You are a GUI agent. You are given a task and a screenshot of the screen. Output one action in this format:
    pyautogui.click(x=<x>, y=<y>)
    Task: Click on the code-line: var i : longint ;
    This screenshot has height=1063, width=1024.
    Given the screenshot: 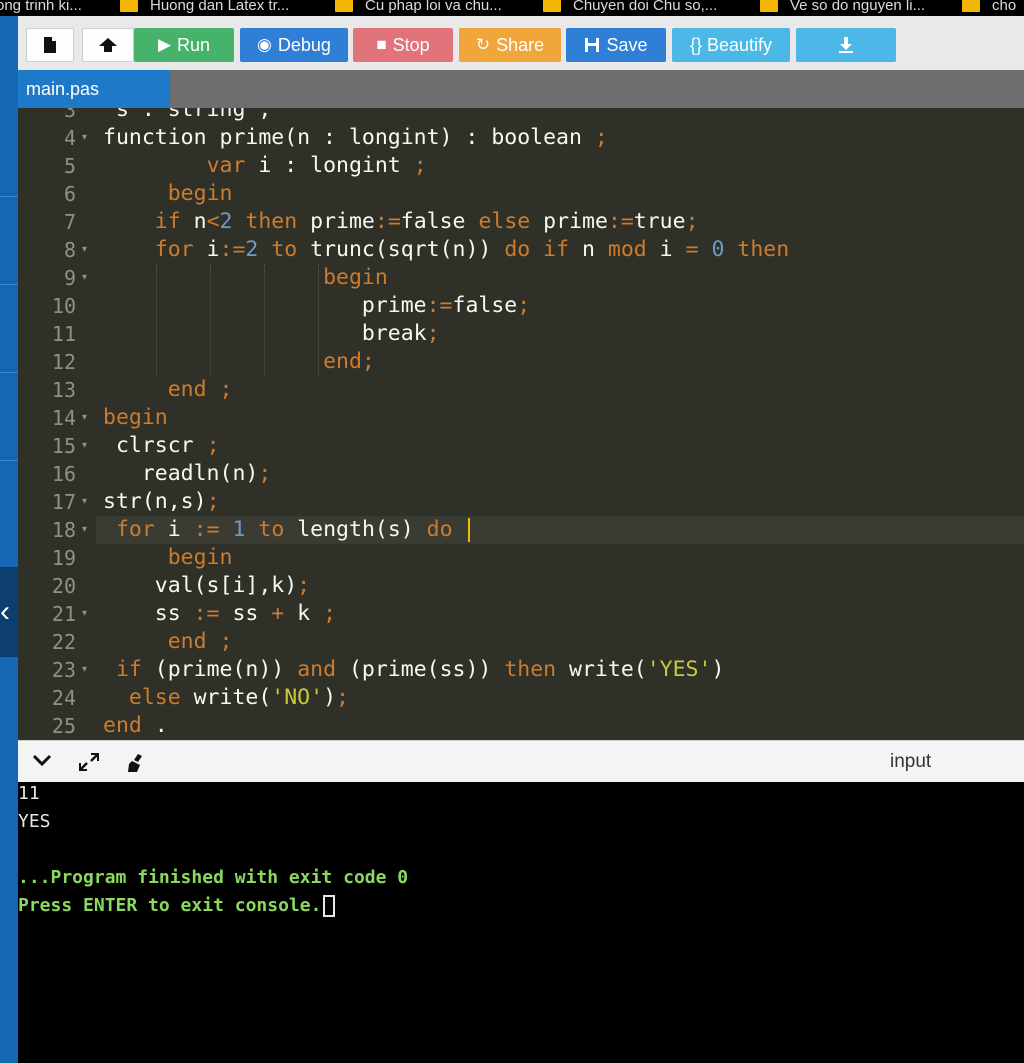 What is the action you would take?
    pyautogui.click(x=265, y=166)
    